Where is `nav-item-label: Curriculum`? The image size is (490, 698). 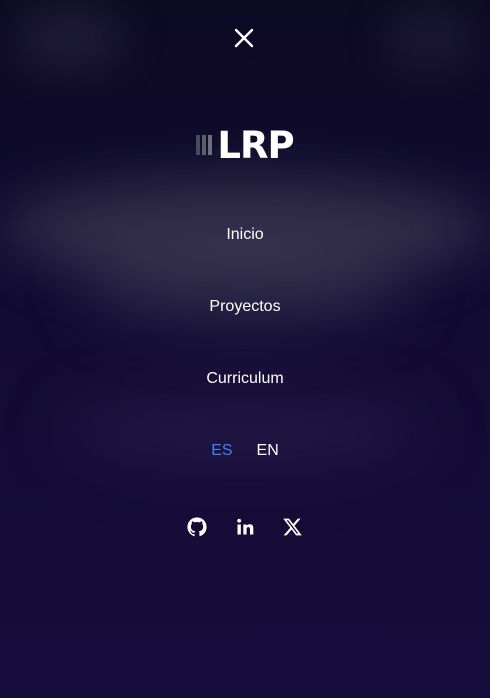 nav-item-label: Curriculum is located at coordinates (245, 378).